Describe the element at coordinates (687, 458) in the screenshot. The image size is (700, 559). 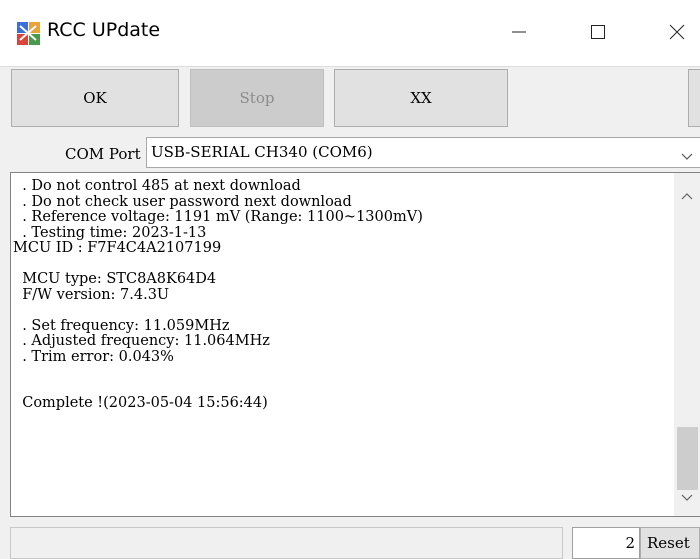
I see `scrollbar-thumb` at that location.